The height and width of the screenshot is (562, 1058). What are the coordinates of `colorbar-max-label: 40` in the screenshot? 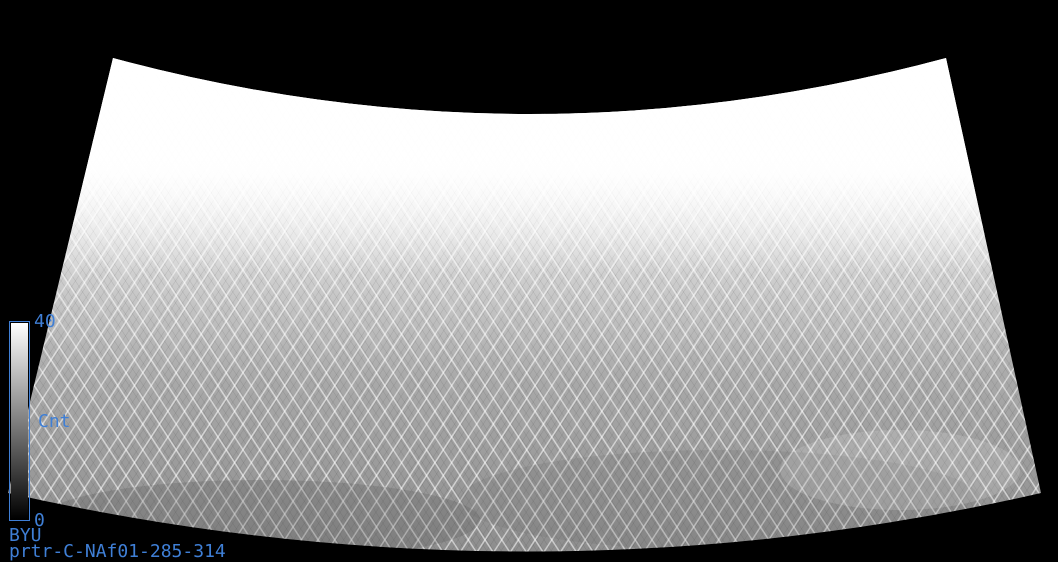 It's located at (45, 321).